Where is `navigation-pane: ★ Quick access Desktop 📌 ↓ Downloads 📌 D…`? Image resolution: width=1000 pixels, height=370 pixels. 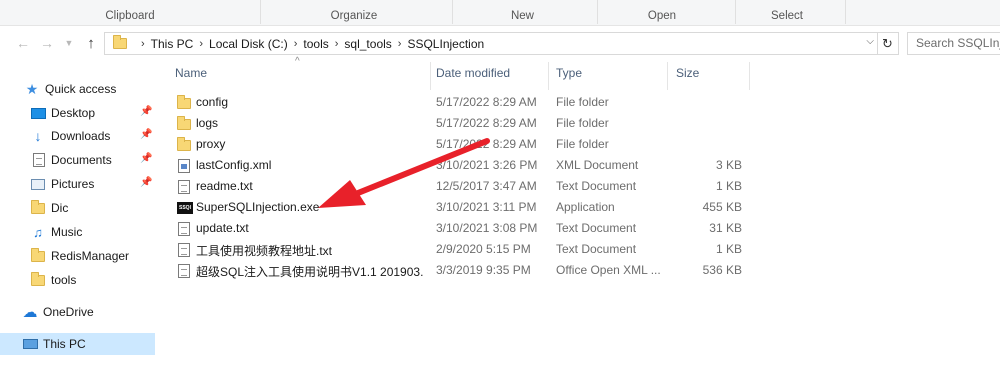 navigation-pane: ★ Quick access Desktop 📌 ↓ Downloads 📌 D… is located at coordinates (77, 216).